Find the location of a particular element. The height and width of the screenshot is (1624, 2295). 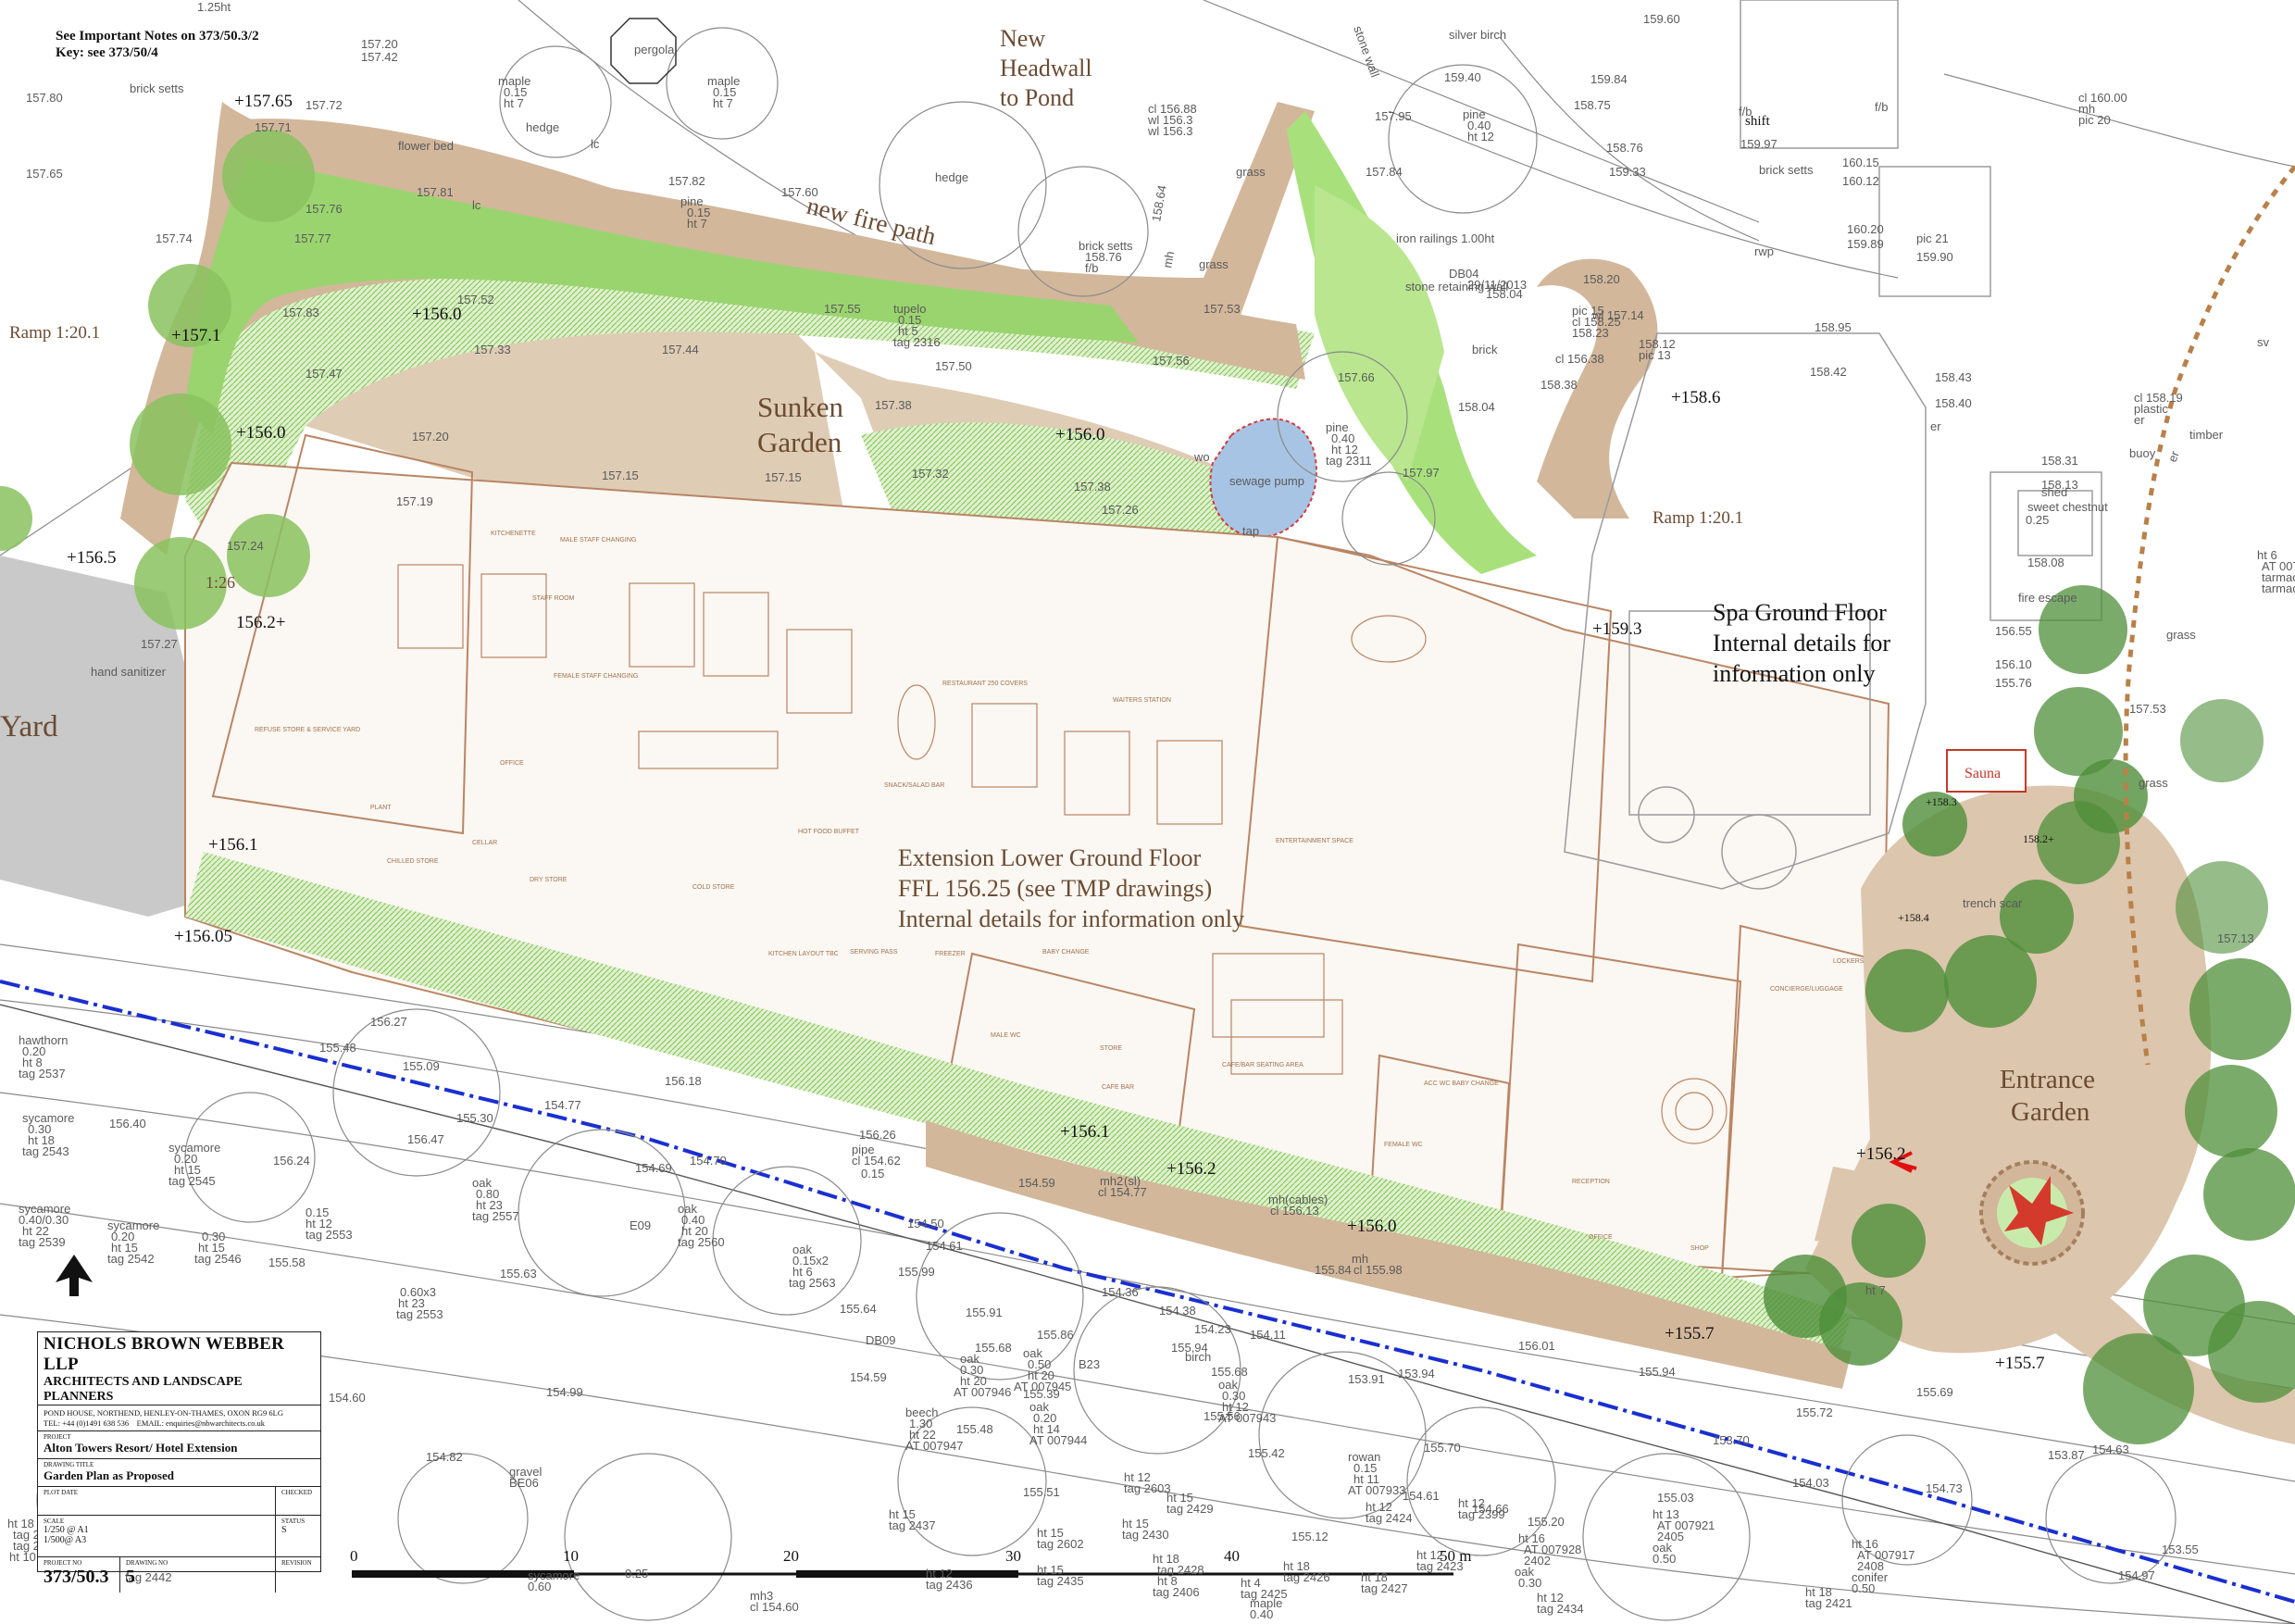

spot-height: 160.15 is located at coordinates (1860, 162).